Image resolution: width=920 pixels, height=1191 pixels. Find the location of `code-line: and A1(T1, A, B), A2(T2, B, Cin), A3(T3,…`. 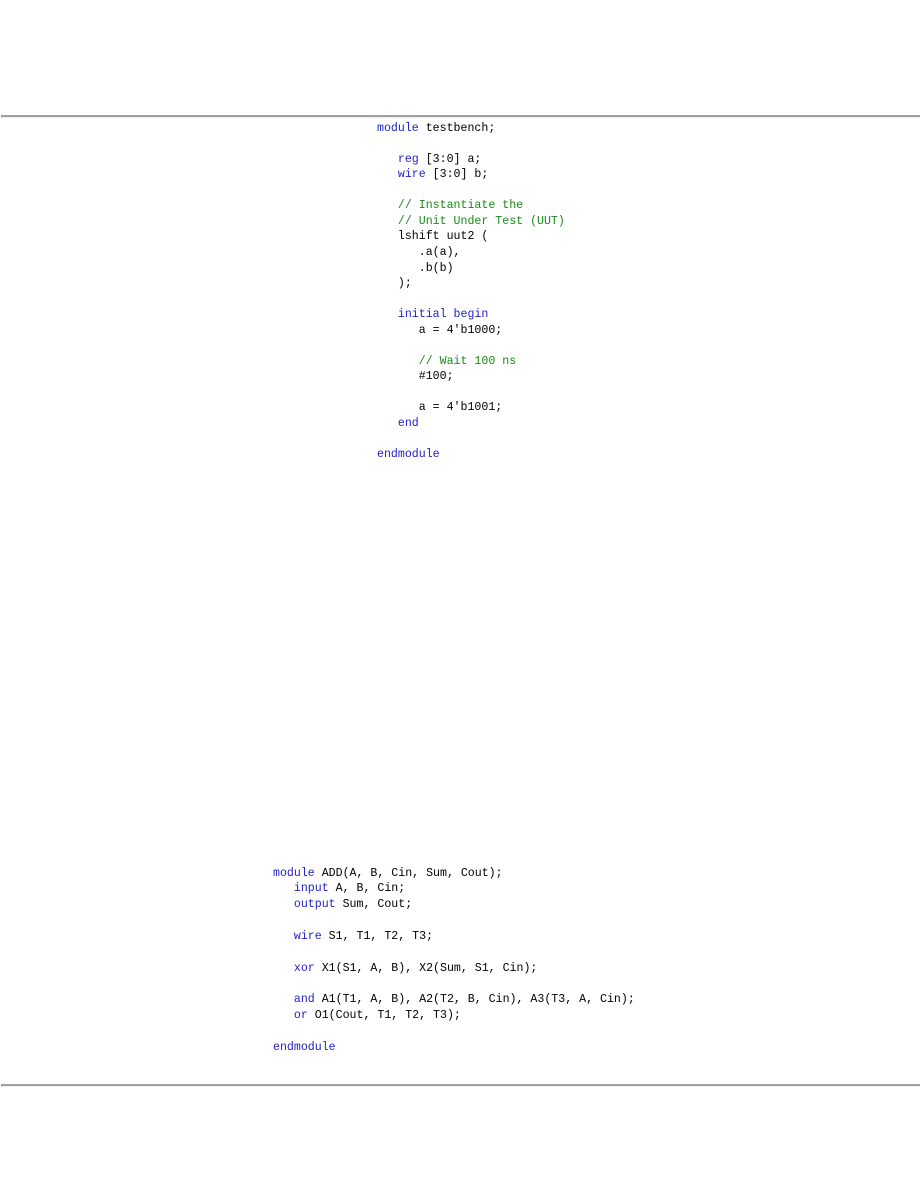

code-line: and A1(T1, A, B), A2(T2, B, Cin), A3(T3,… is located at coordinates (454, 1000).